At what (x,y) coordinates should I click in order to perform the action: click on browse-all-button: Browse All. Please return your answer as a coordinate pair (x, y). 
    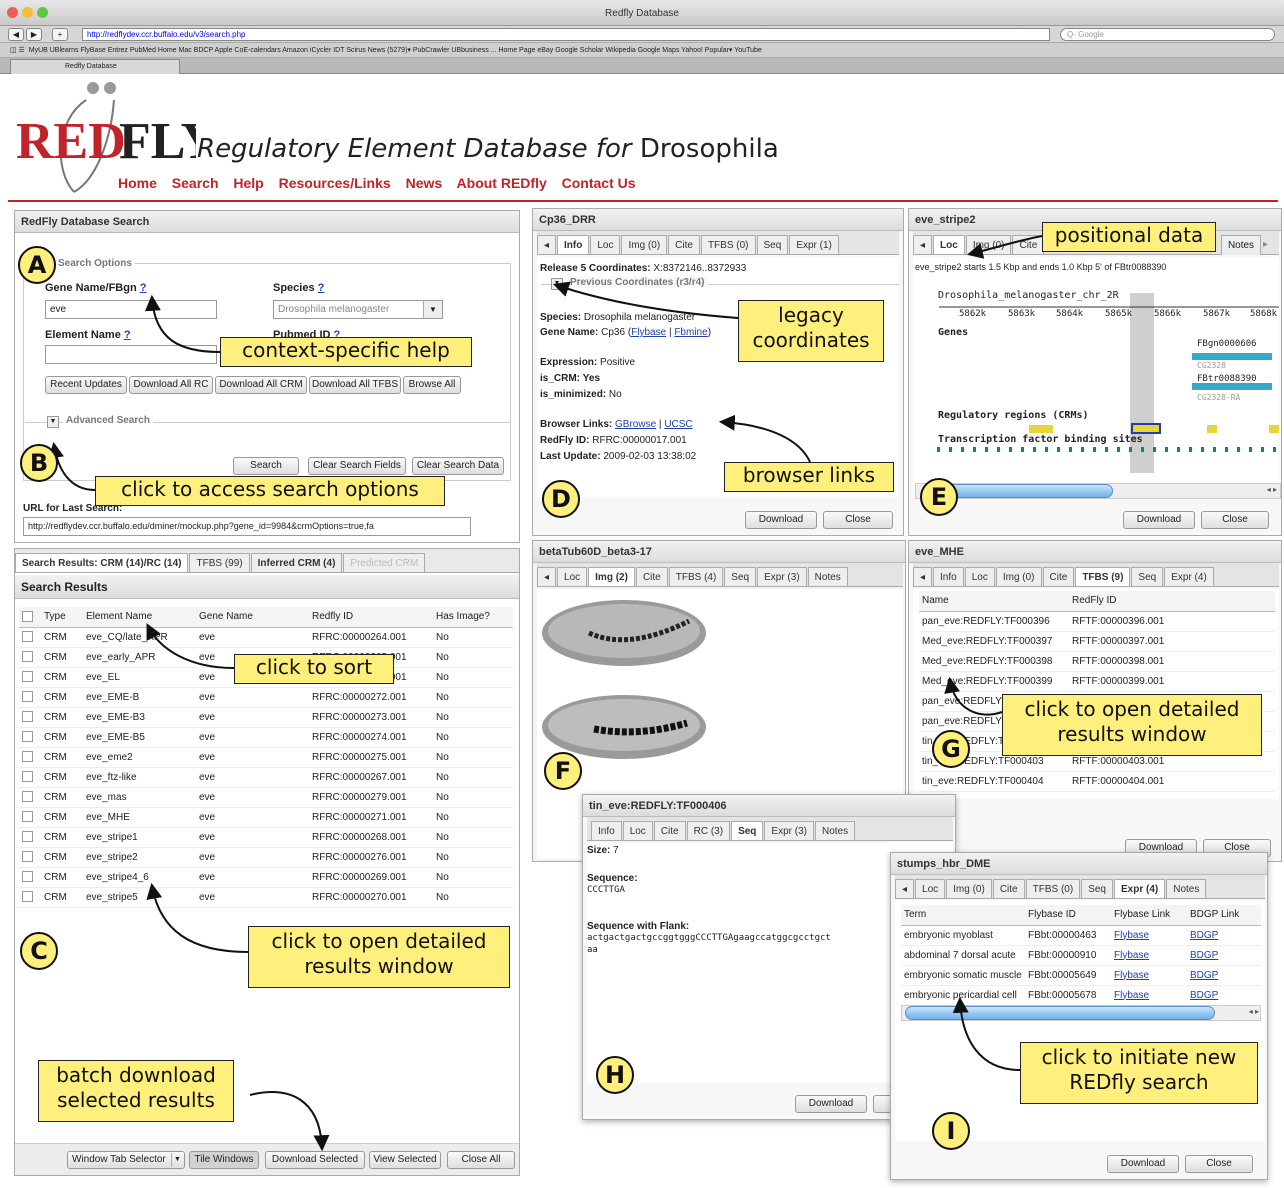
    Looking at the image, I should click on (432, 385).